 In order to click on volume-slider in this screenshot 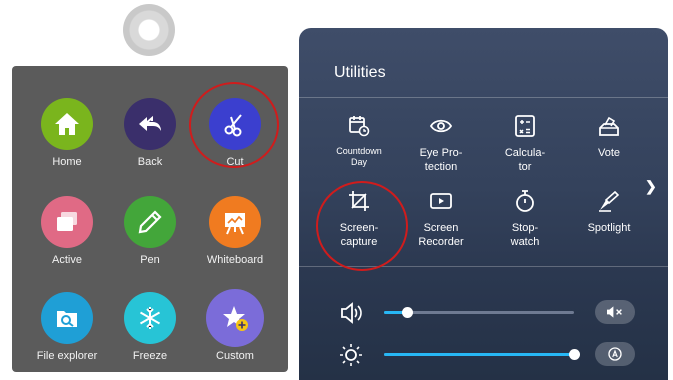, I will do `click(479, 312)`.